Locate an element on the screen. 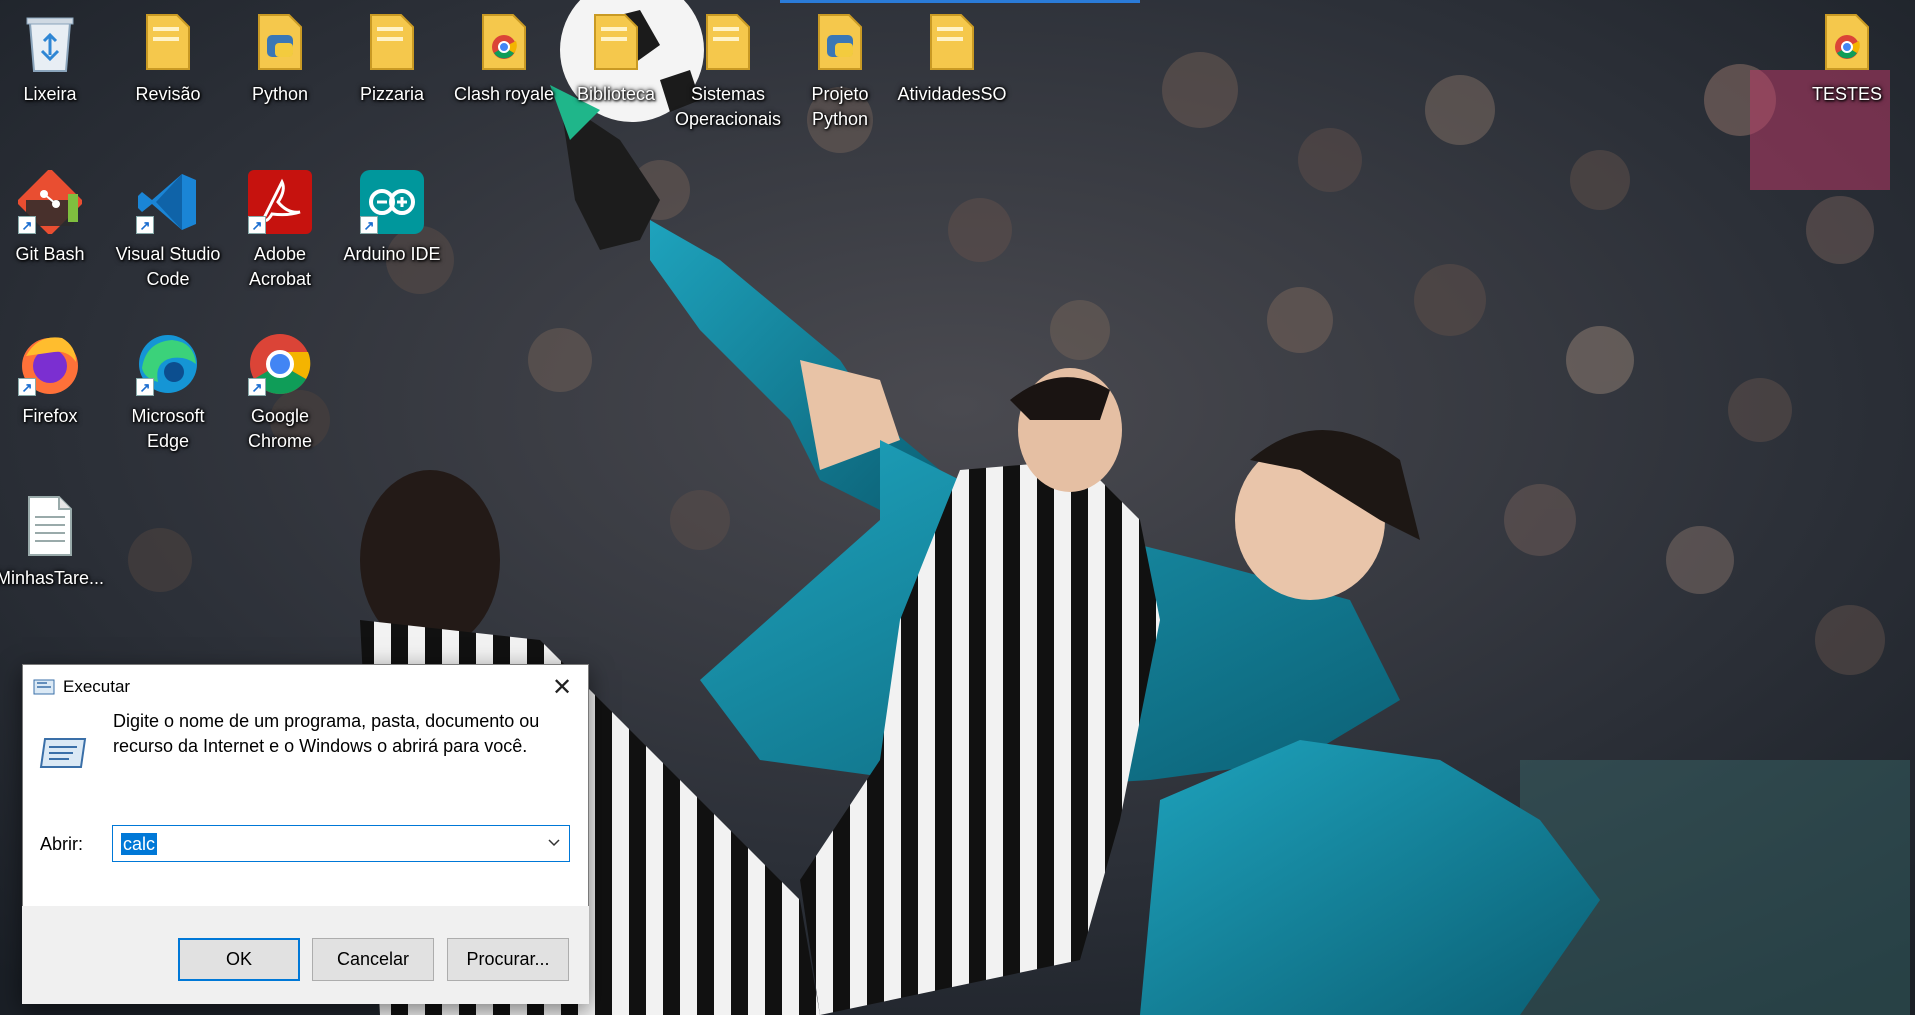 This screenshot has height=1015, width=1915. desktop-icon-label: Sistemas Operacionais is located at coordinates (728, 106).